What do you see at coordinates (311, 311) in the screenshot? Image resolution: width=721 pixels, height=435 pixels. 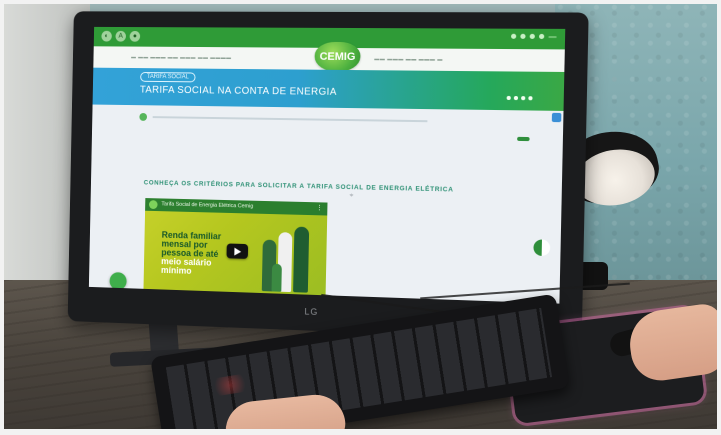 I see `monitor-brand-logo: LG` at bounding box center [311, 311].